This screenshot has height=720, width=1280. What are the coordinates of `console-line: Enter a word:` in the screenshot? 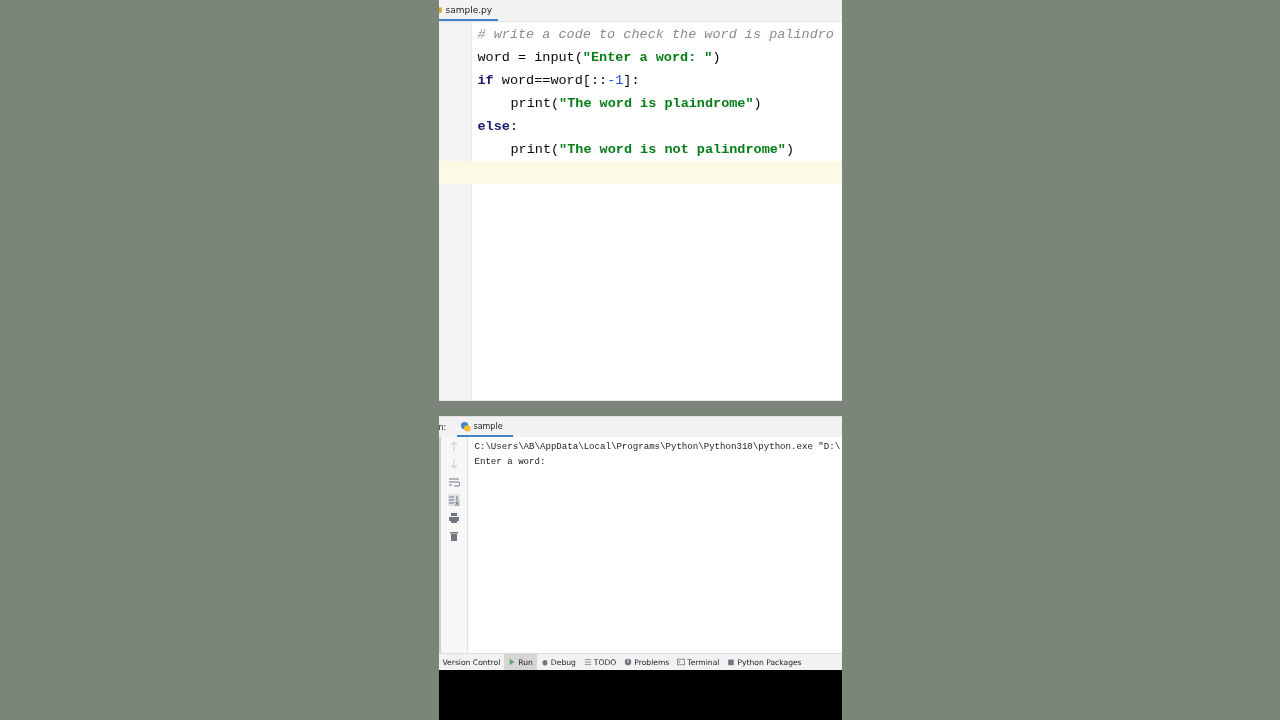 It's located at (510, 462).